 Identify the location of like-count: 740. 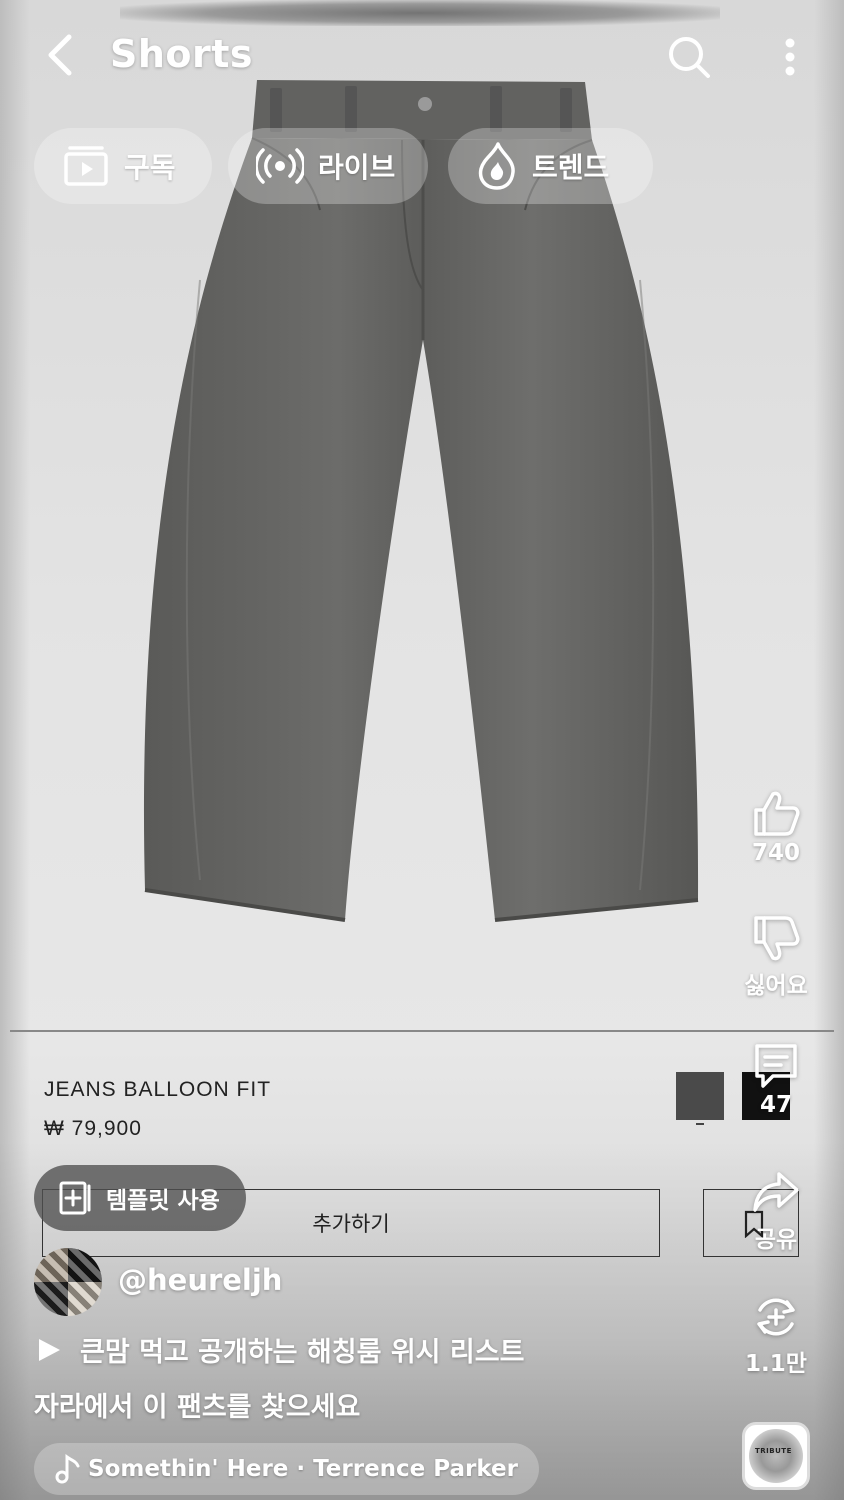
(775, 853).